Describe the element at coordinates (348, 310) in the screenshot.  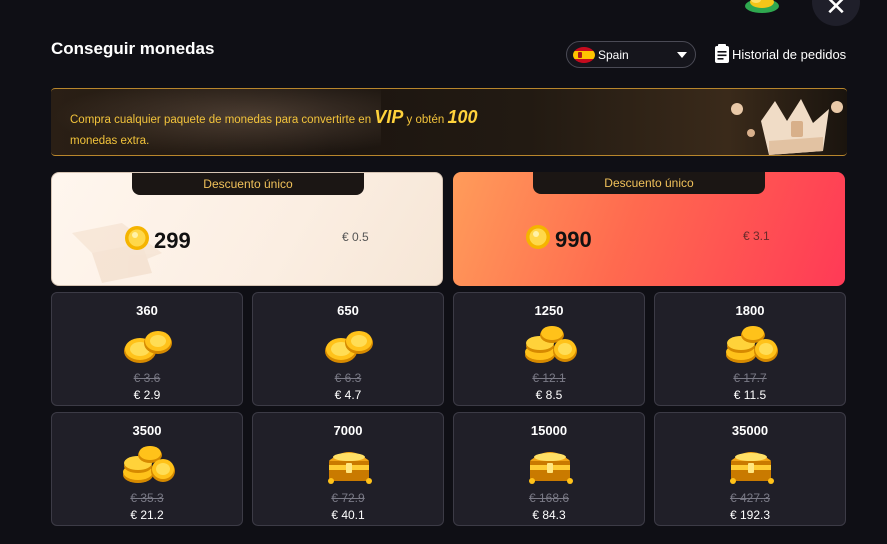
I see `coin-amount: 650` at that location.